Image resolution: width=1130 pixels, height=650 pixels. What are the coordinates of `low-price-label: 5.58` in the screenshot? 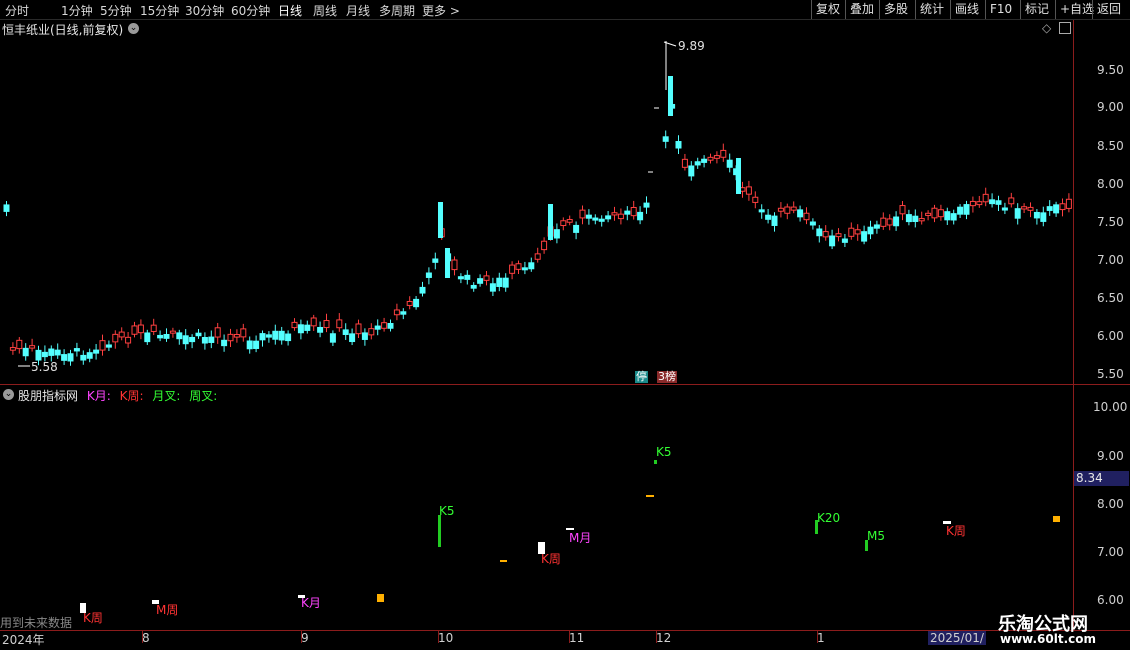 It's located at (44, 367).